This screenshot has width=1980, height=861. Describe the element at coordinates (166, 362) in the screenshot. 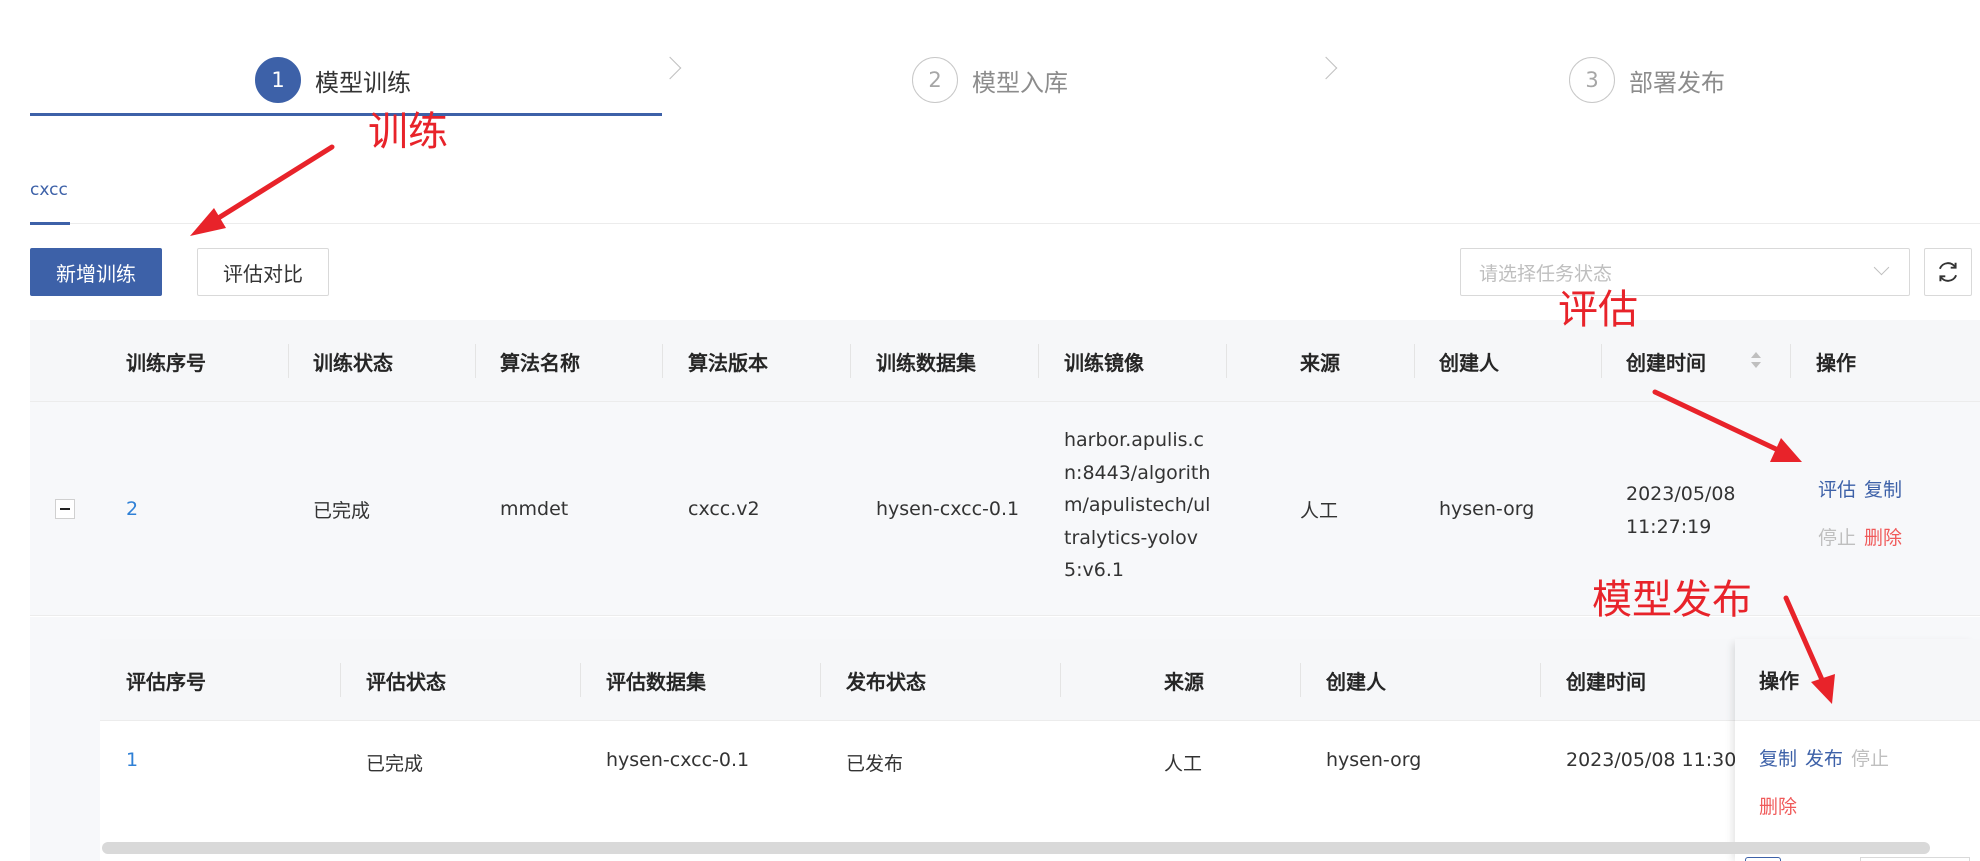

I see `column-header: 训练序号` at that location.